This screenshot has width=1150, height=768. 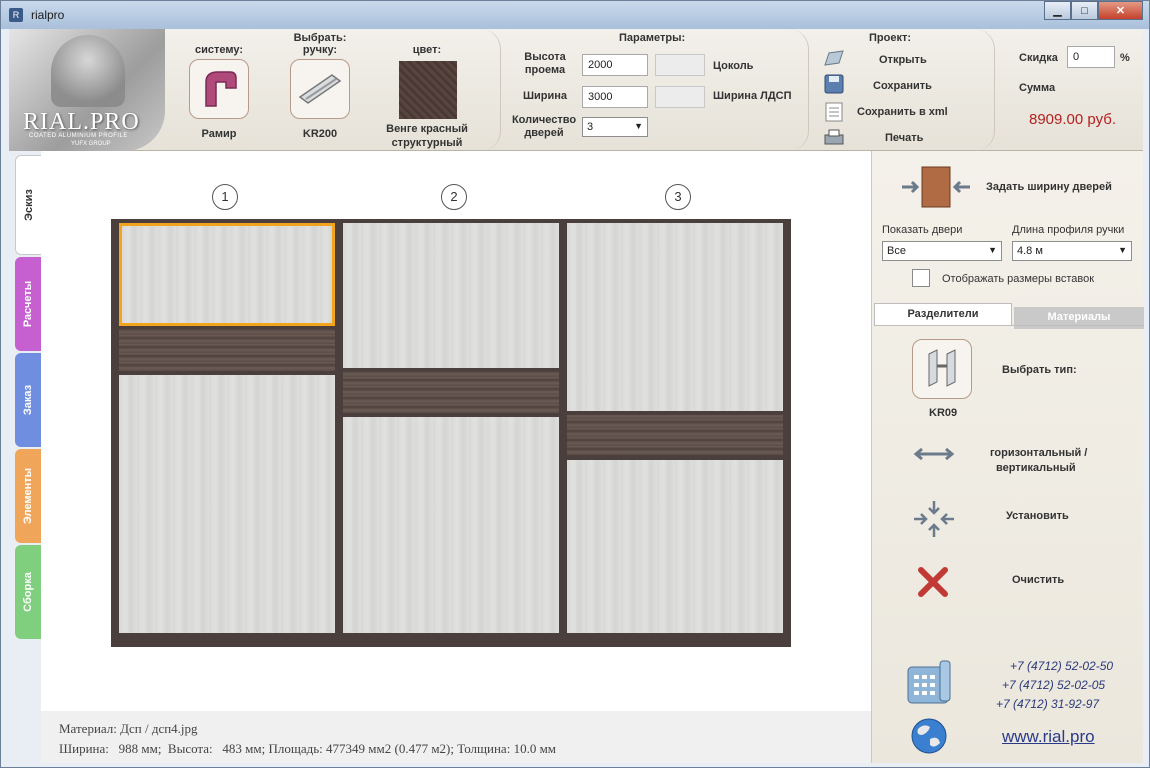 I want to click on lion-emblem-icon, so click(x=88, y=71).